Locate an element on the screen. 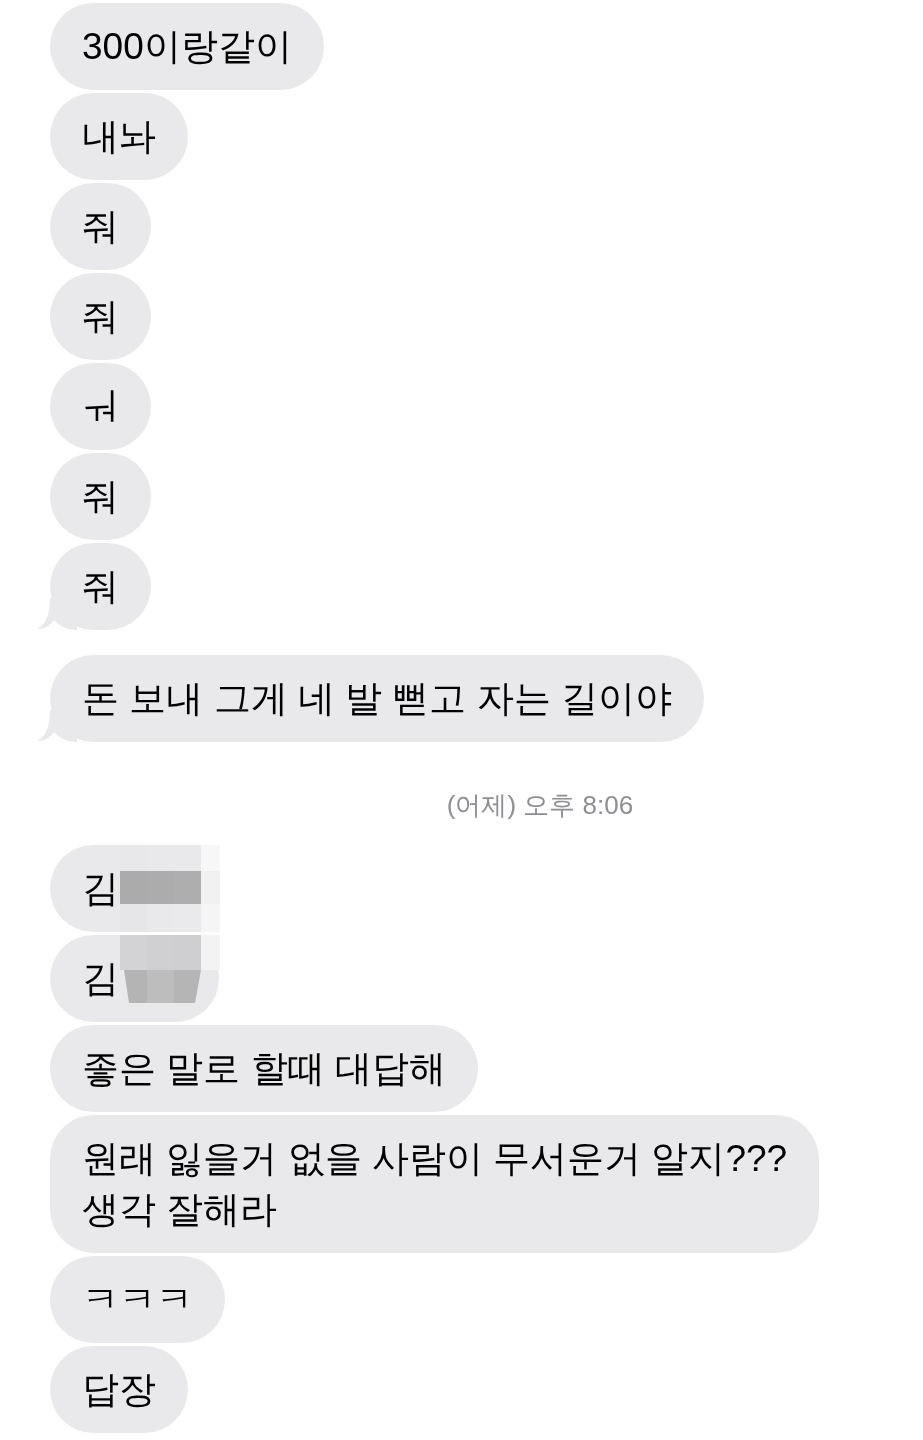  message-bubble: 좋은 말로 할때 대답해 is located at coordinates (264, 1068).